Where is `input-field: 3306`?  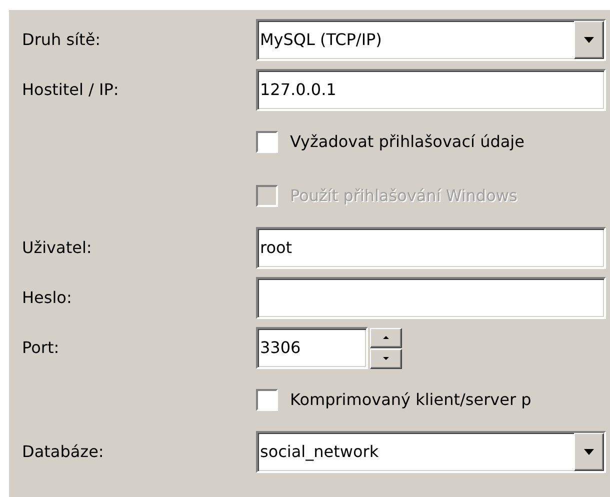
input-field: 3306 is located at coordinates (312, 348).